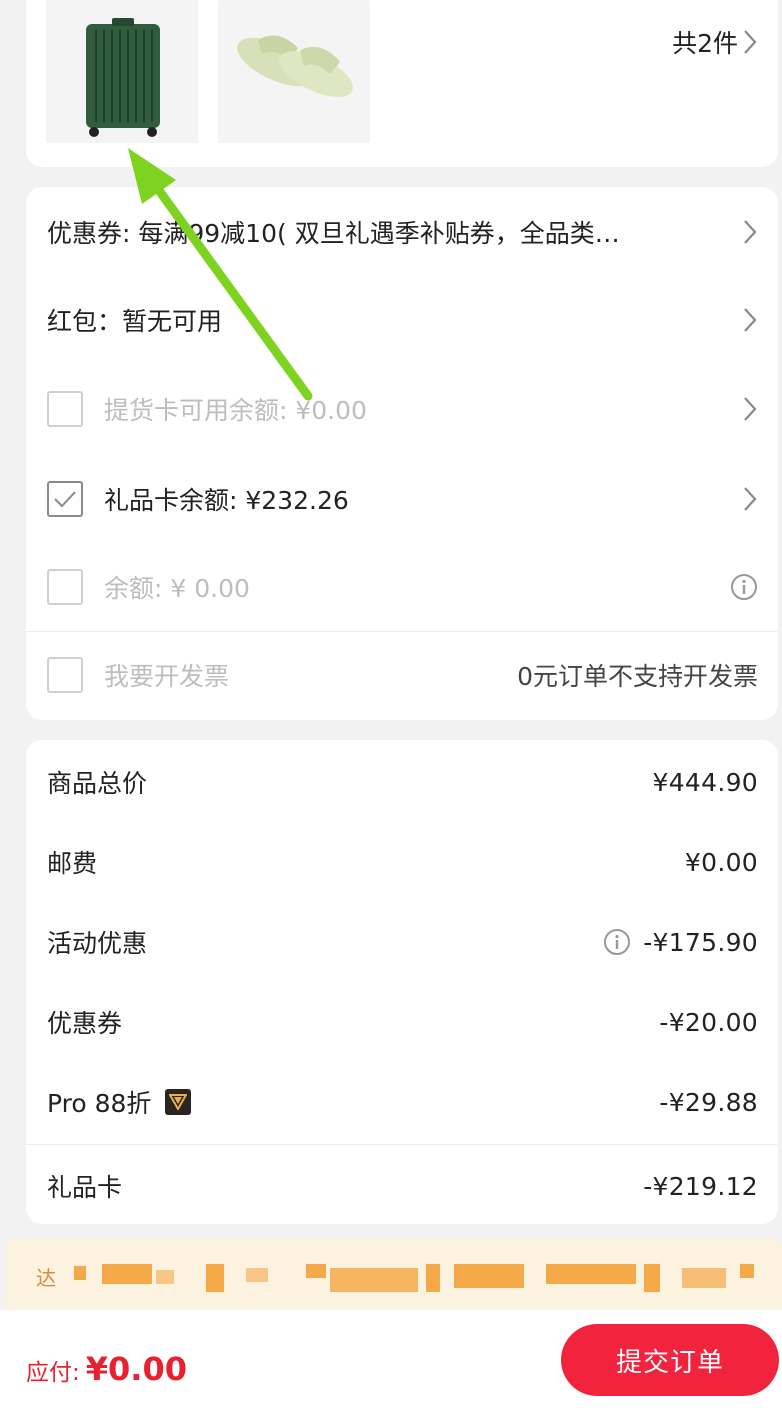 This screenshot has height=1424, width=782. Describe the element at coordinates (72, 863) in the screenshot. I see `summary-label: 邮费` at that location.